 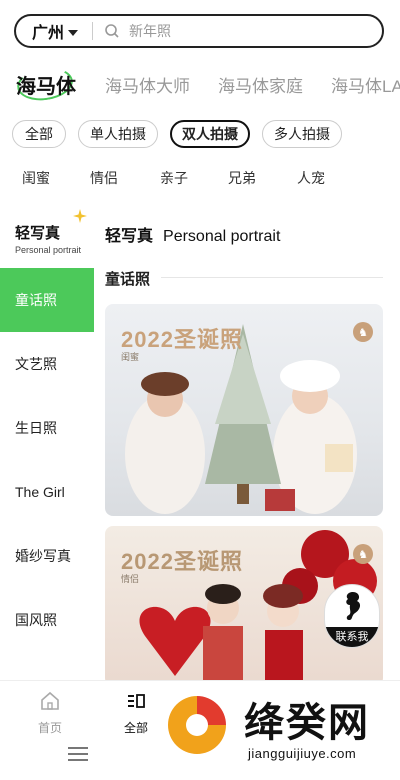 I want to click on home-icon, so click(x=50, y=700).